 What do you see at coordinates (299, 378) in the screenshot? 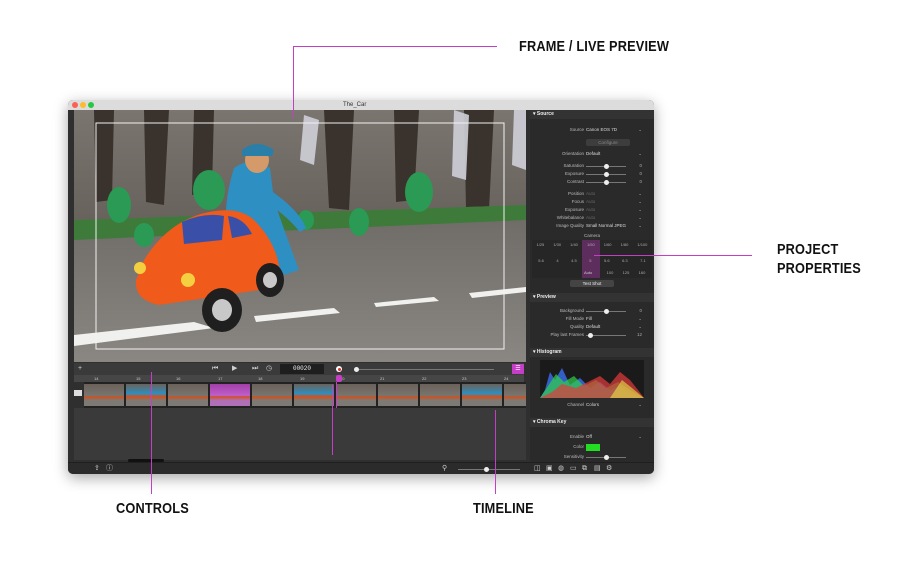
I see `timeline-ruler: 14 15 16 17 18 19 20 21 22 23 24` at bounding box center [299, 378].